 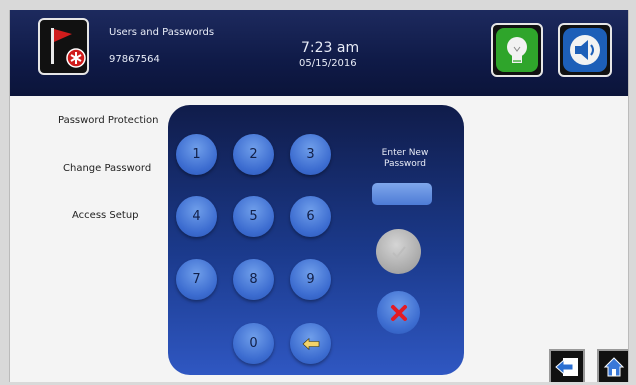 What do you see at coordinates (310, 279) in the screenshot?
I see `key-9: 9` at bounding box center [310, 279].